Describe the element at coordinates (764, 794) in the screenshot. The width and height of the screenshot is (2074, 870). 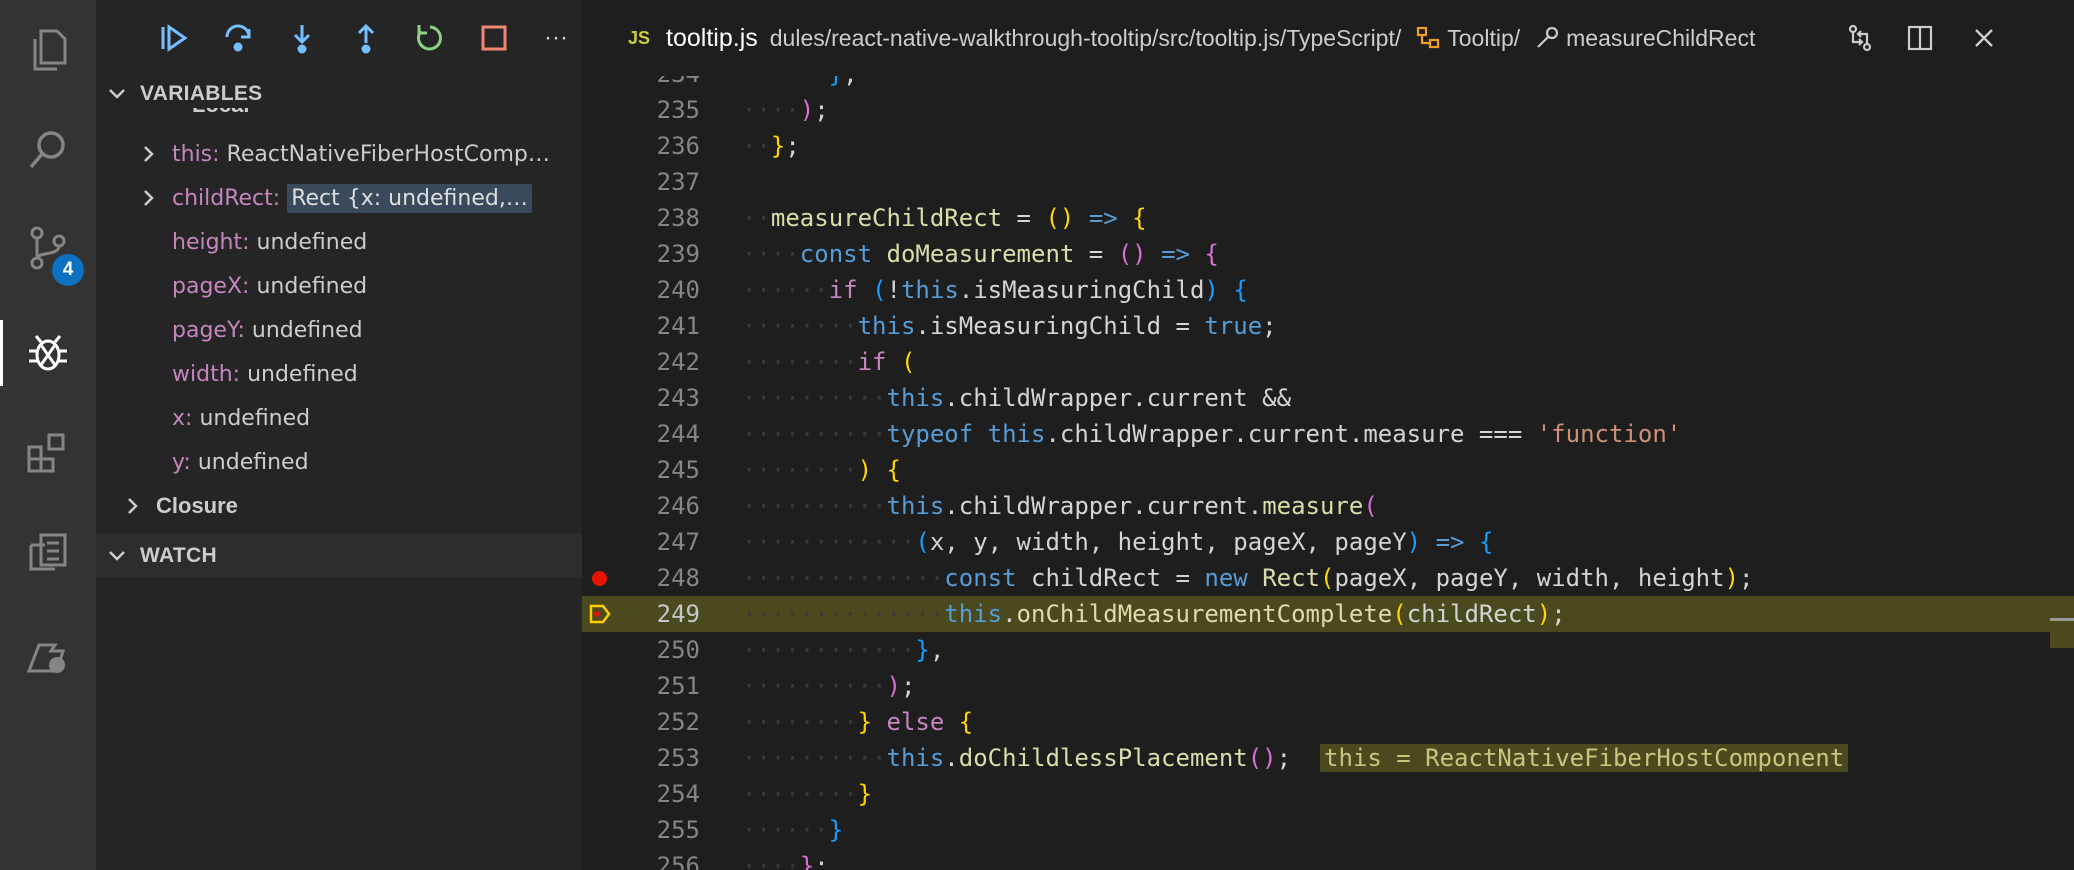
I see `code-line: 254 ········}` at that location.